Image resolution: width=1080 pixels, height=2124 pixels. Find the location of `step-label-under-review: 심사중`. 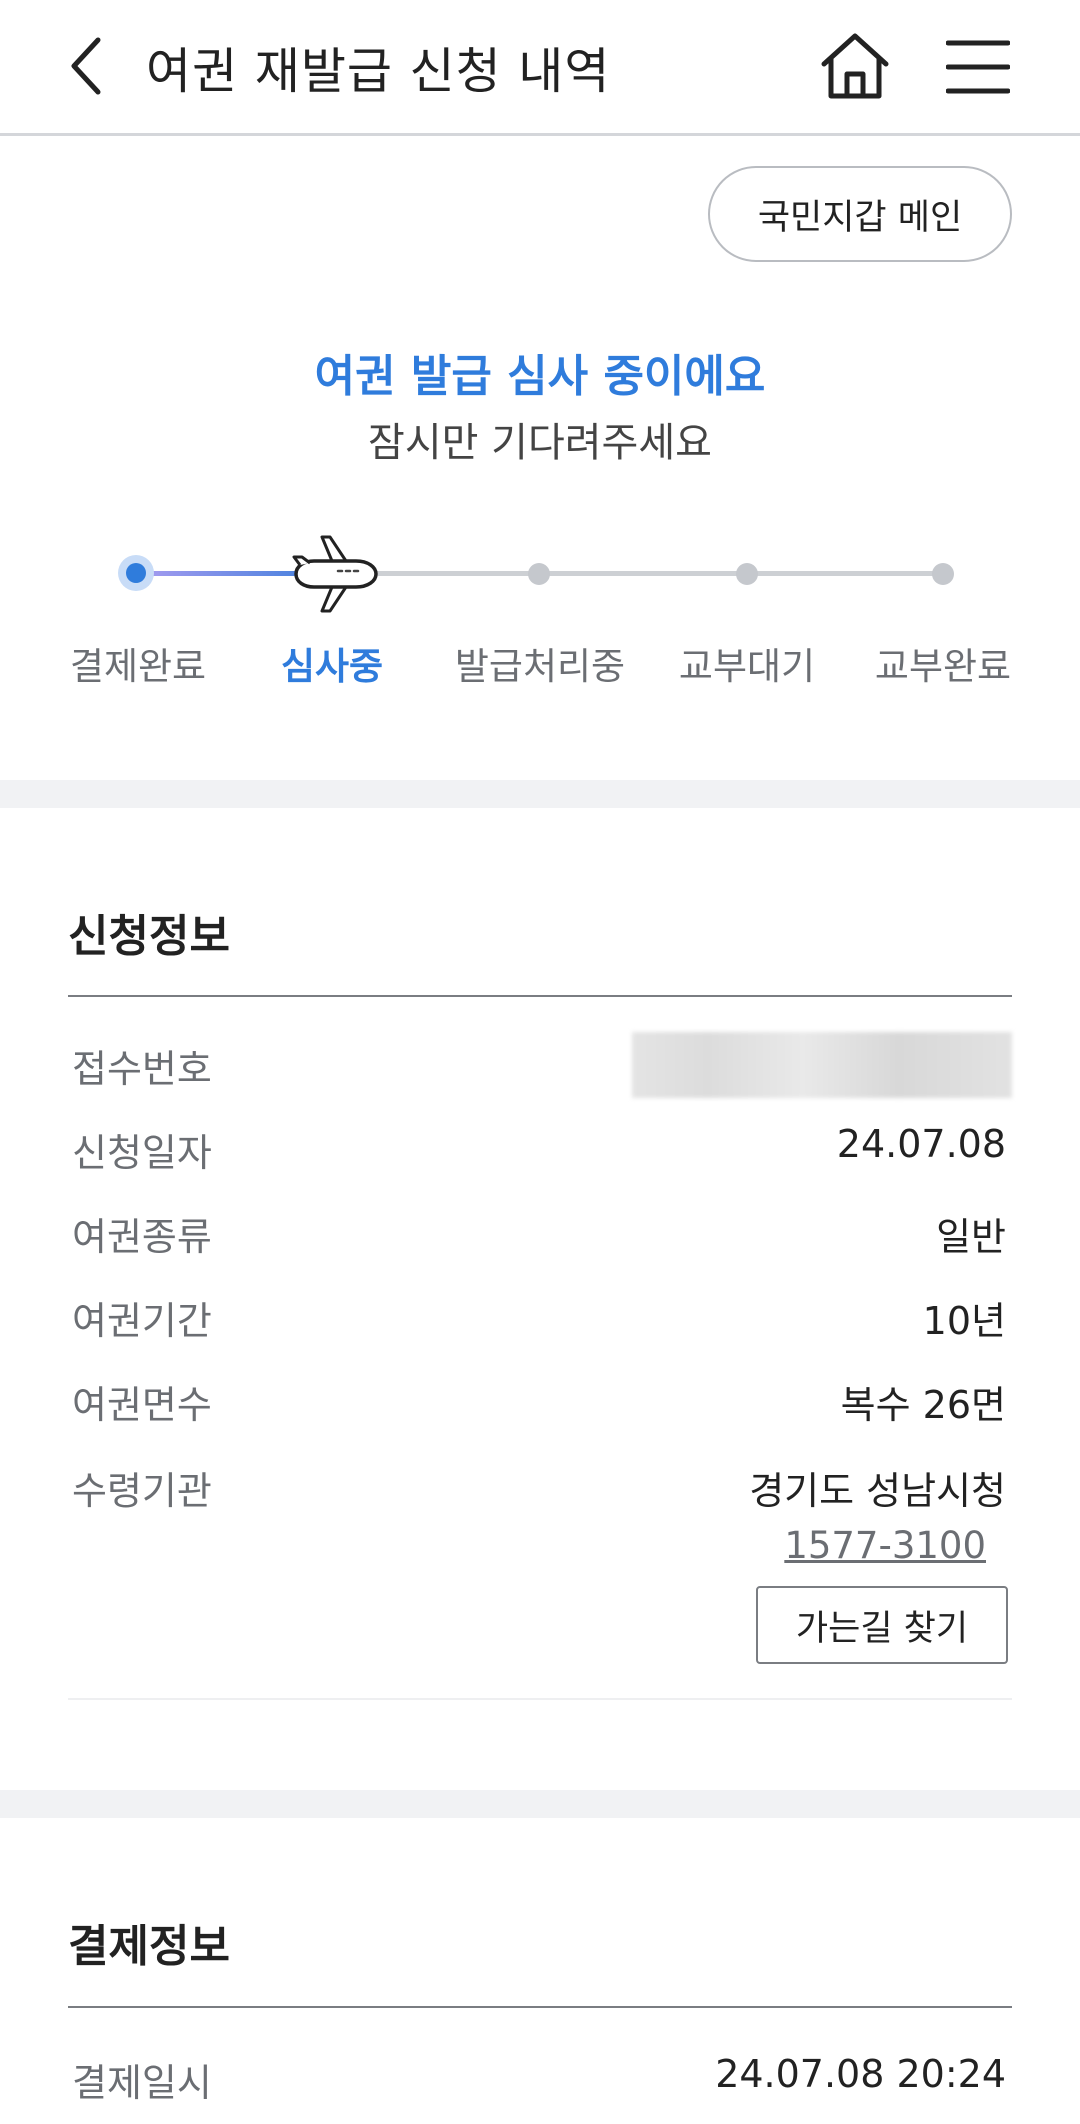

step-label-under-review: 심사중 is located at coordinates (332, 666).